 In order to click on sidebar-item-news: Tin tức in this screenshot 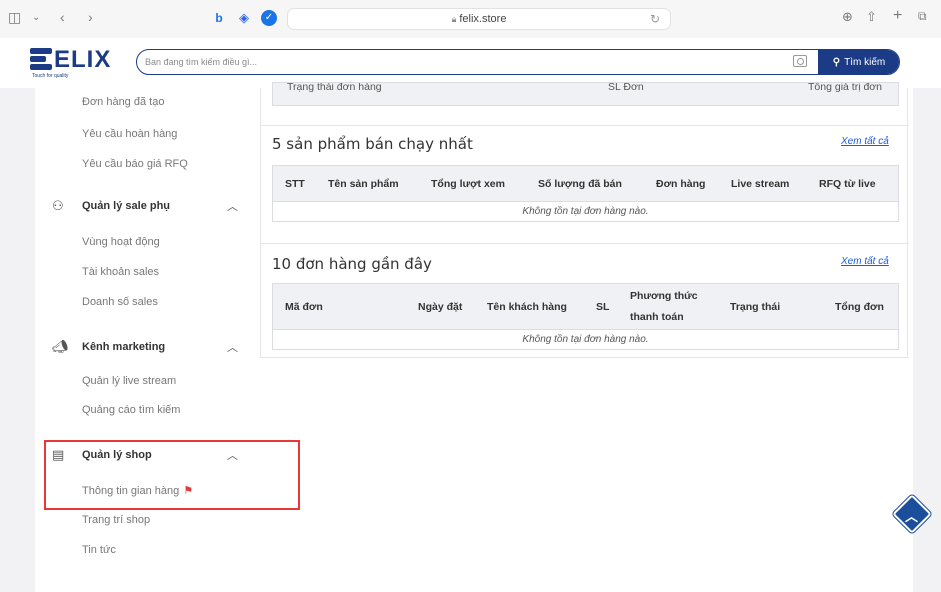, I will do `click(99, 550)`.